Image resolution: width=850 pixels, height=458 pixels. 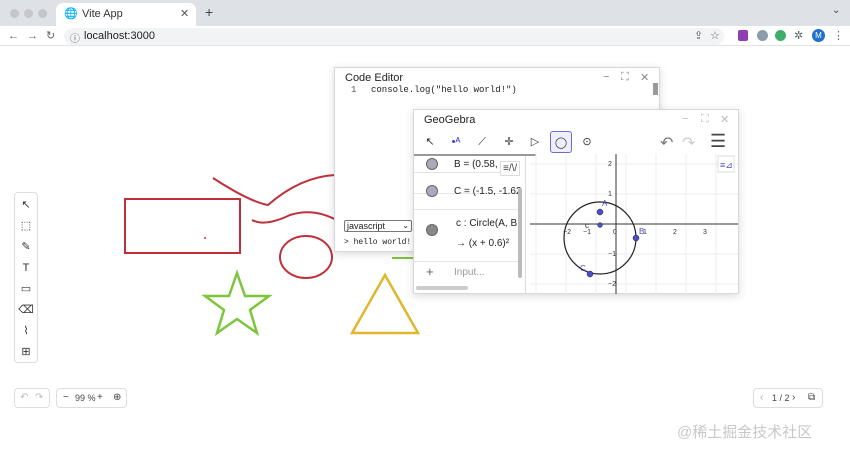 I want to click on profile-avatar: M, so click(x=818, y=35).